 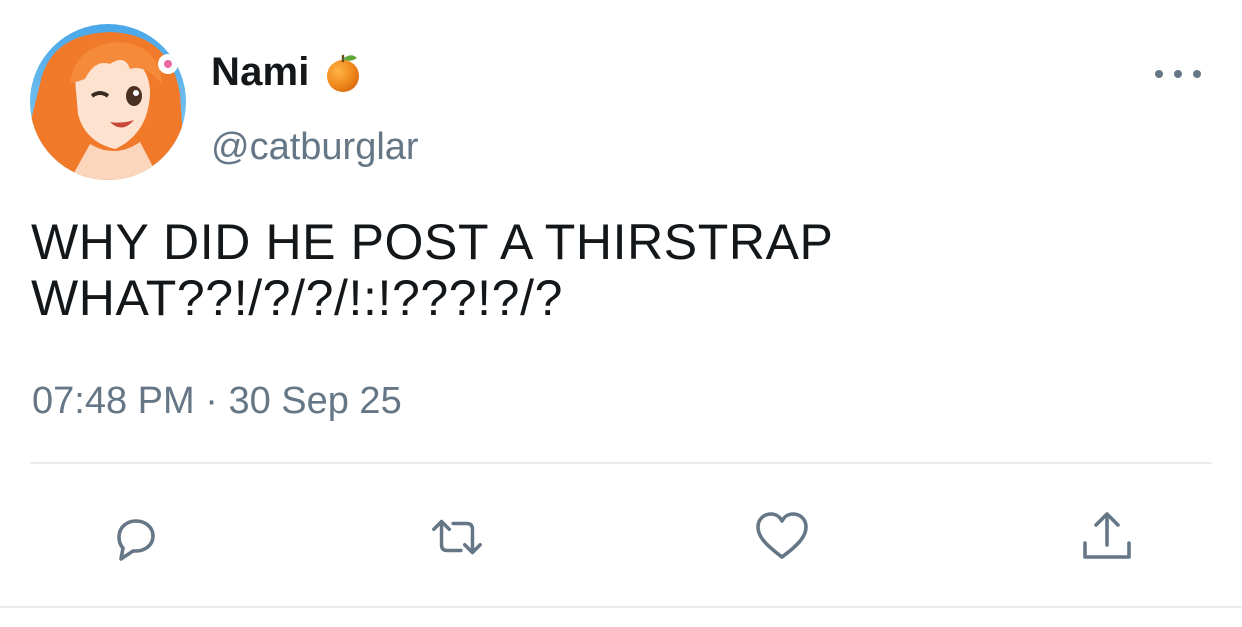 I want to click on tweet-time: 07:48 PM, so click(x=113, y=401).